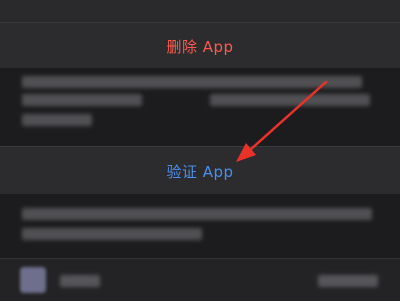 This screenshot has height=301, width=400. What do you see at coordinates (200, 11) in the screenshot?
I see `top-strip` at bounding box center [200, 11].